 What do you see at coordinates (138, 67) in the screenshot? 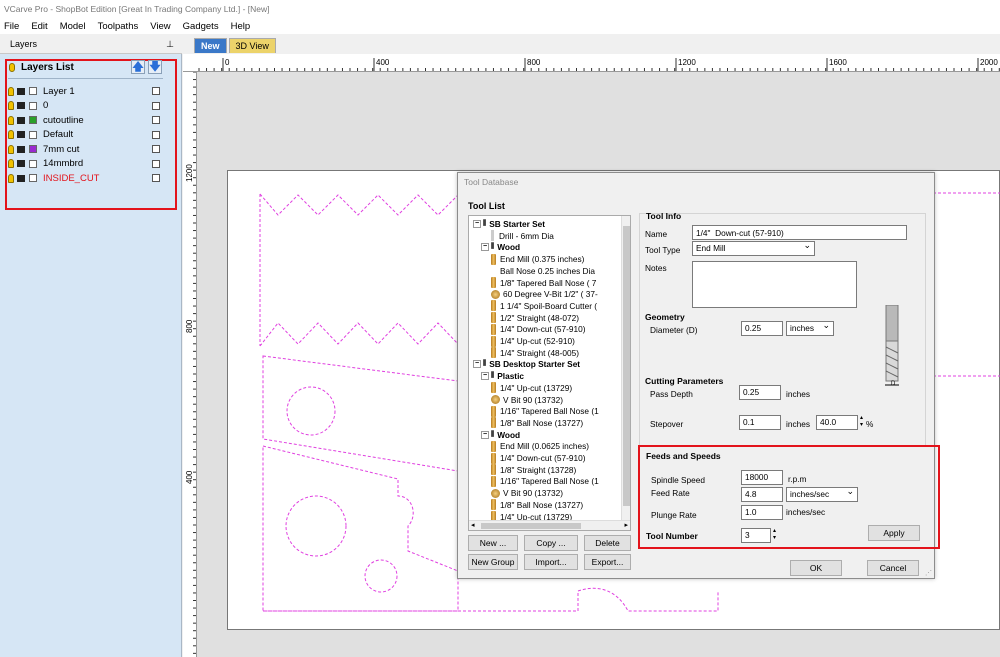
I see `move-layer-up-icon: 🡅` at bounding box center [138, 67].